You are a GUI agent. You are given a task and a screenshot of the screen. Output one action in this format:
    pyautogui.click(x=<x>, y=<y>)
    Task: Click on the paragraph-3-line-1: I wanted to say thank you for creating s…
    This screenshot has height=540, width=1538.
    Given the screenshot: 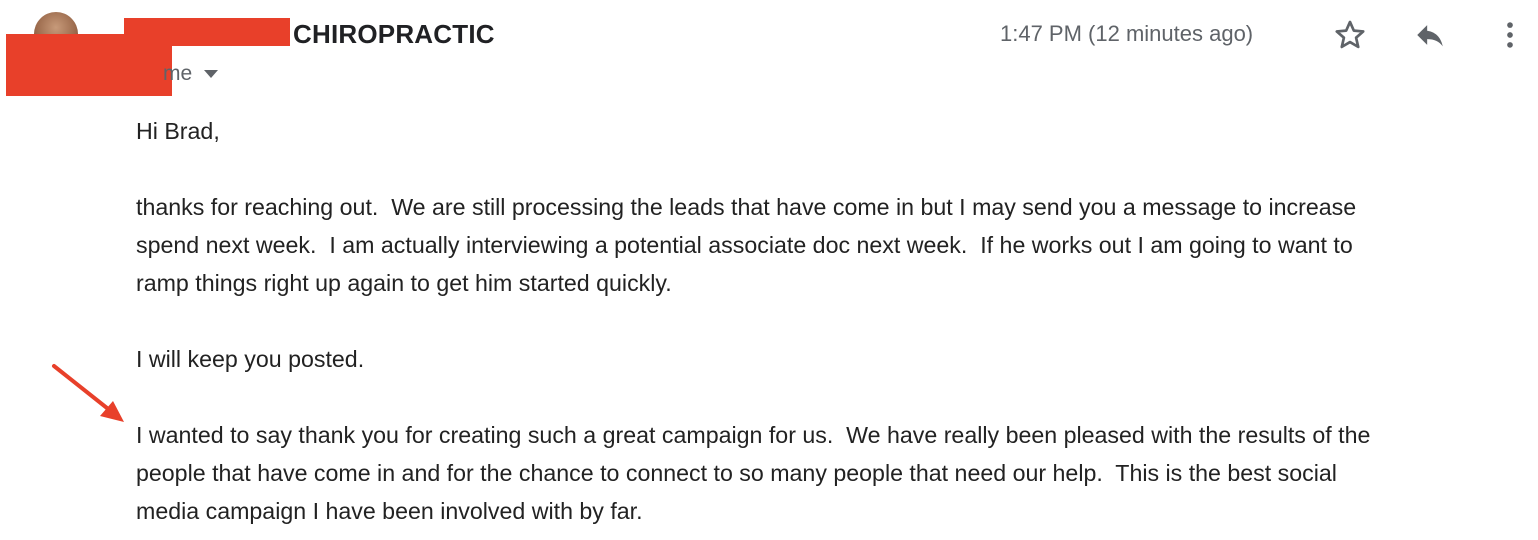 What is the action you would take?
    pyautogui.click(x=753, y=435)
    